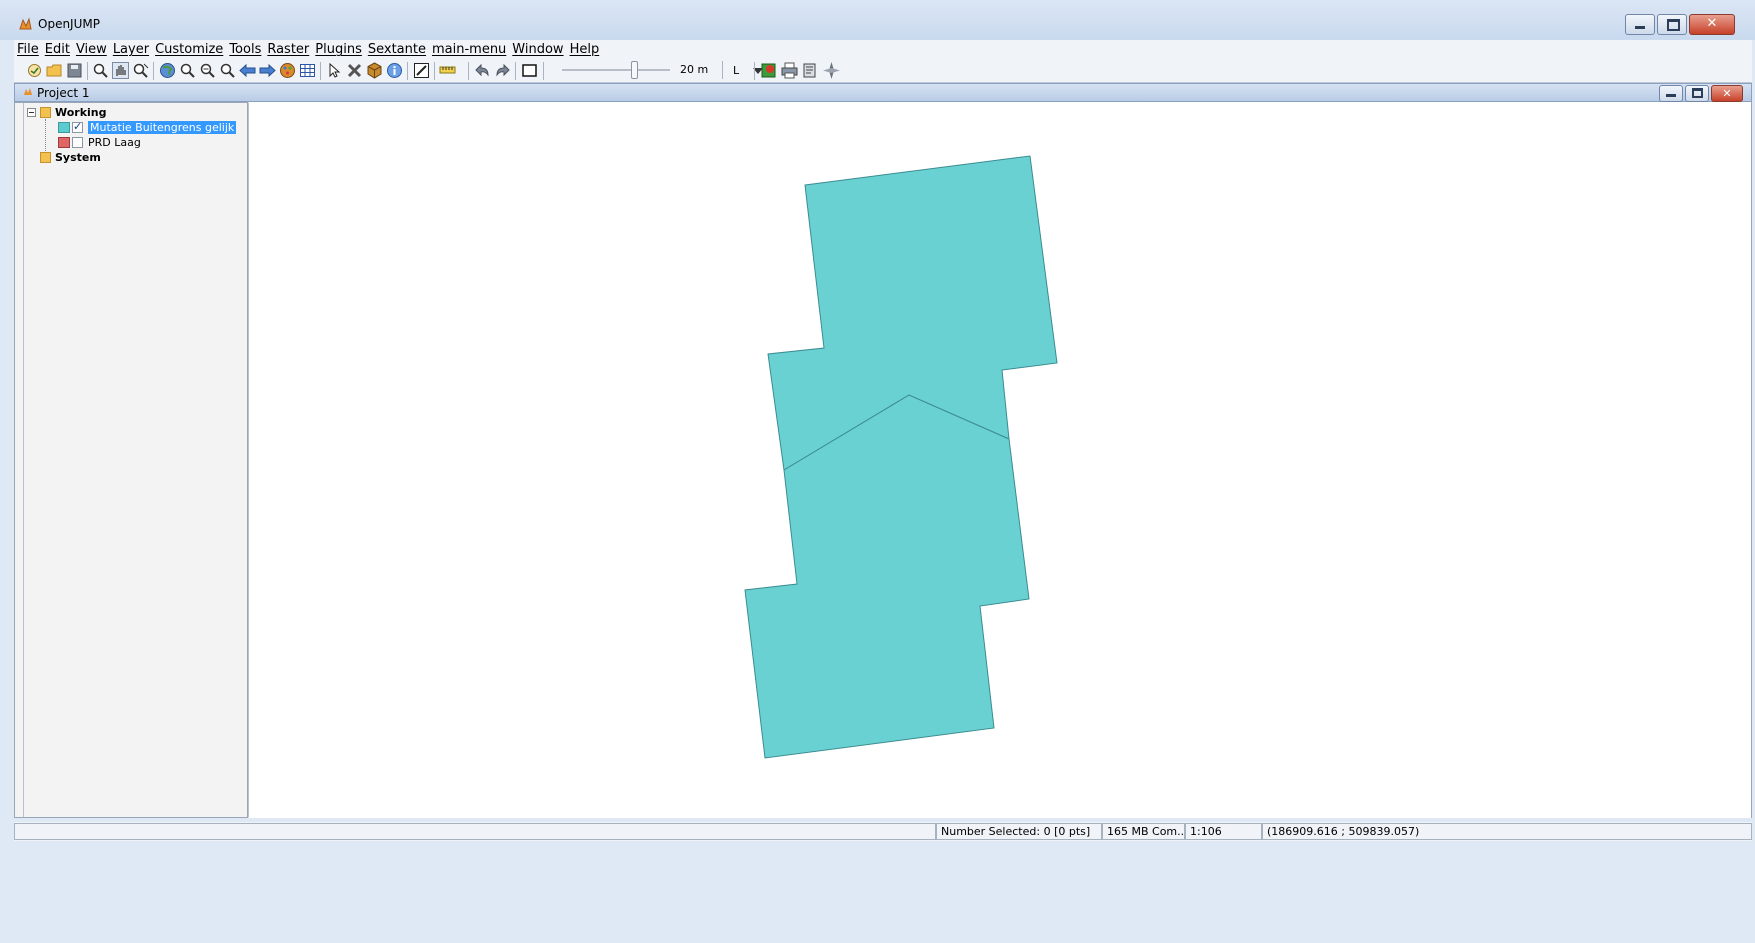 Image resolution: width=1755 pixels, height=943 pixels. Describe the element at coordinates (69, 24) in the screenshot. I see `window-title: OpenJUMP` at that location.